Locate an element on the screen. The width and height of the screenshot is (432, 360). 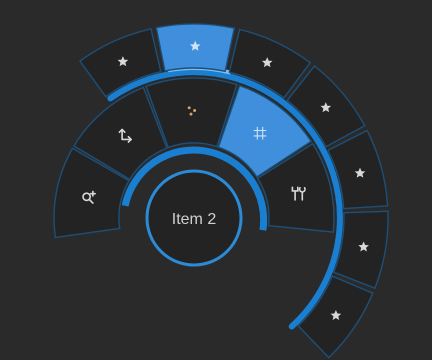
center-label: Item 2 is located at coordinates (194, 219).